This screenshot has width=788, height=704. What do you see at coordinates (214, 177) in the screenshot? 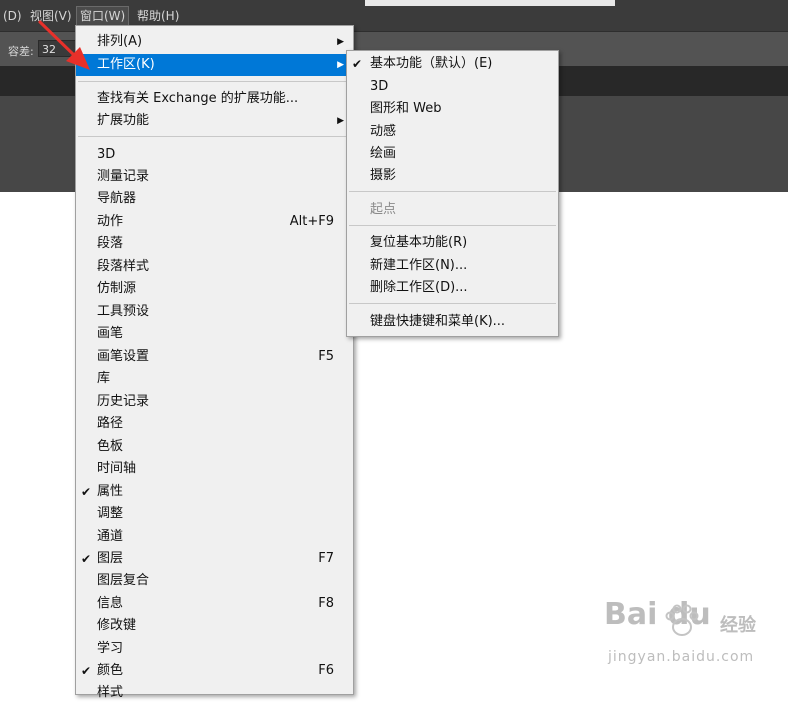
I see `menu-item-measurement-log: 测量记录` at bounding box center [214, 177].